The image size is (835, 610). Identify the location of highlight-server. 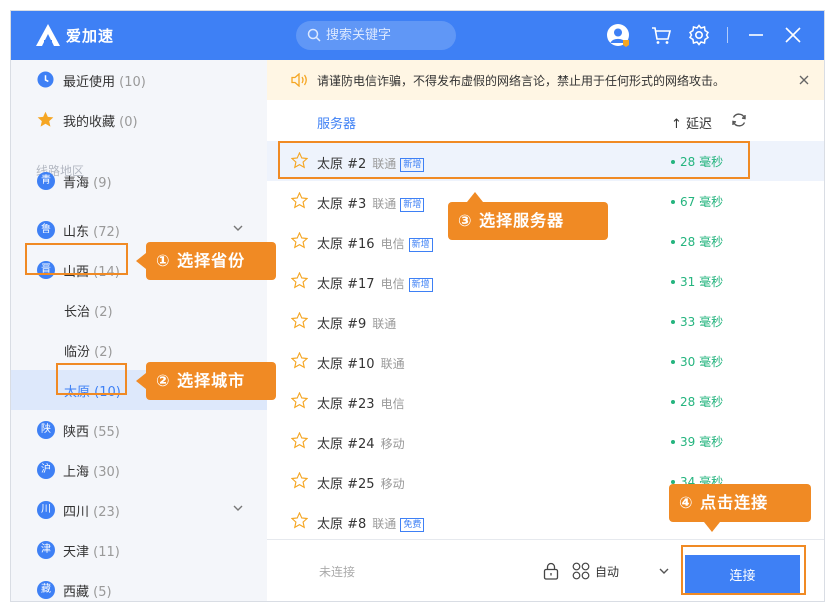
(514, 160).